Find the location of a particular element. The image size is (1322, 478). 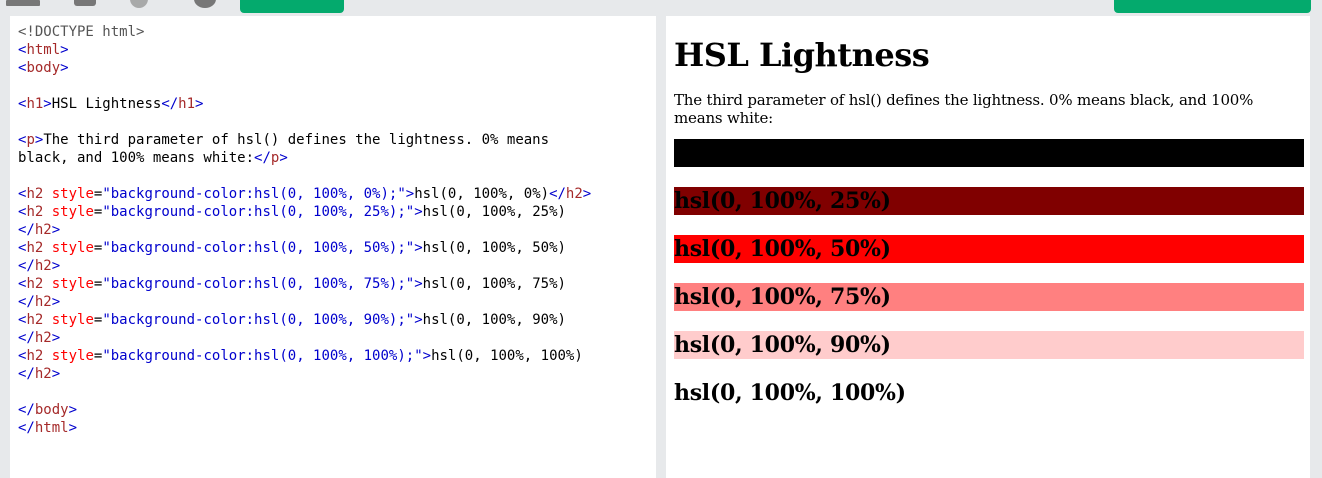

code-token: "background-color:hsl(0, 100%, 25%);" is located at coordinates (258, 212).